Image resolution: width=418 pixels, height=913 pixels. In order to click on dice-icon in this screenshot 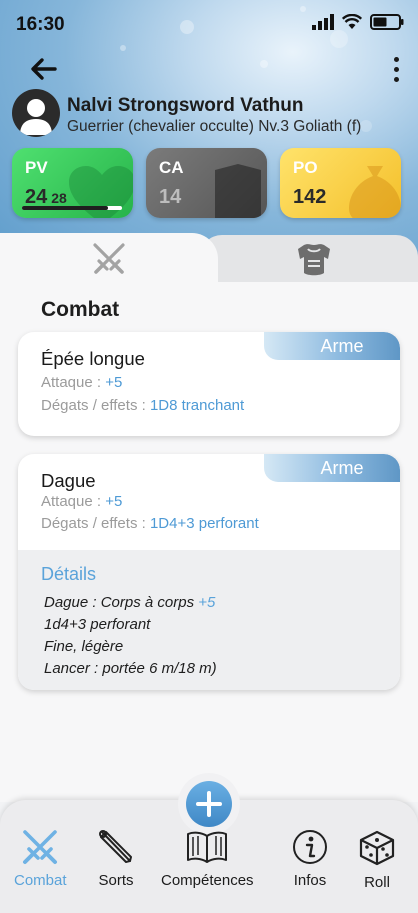, I will do `click(377, 848)`.